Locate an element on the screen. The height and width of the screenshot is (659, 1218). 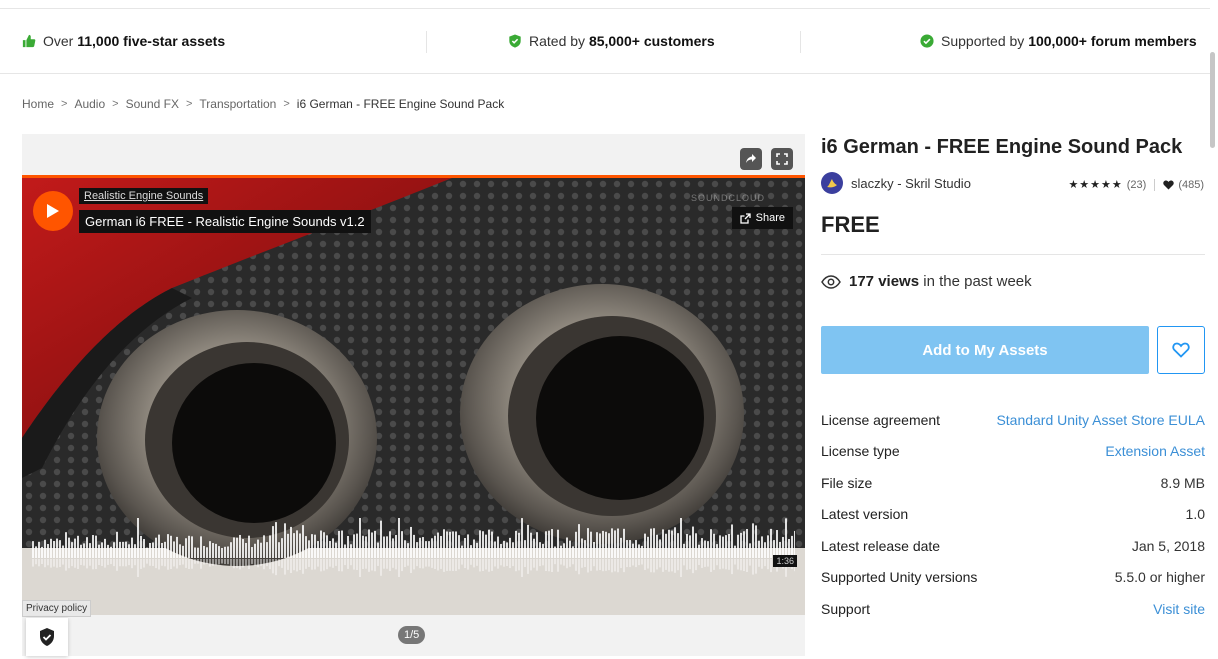
play-icon is located at coordinates (53, 211).